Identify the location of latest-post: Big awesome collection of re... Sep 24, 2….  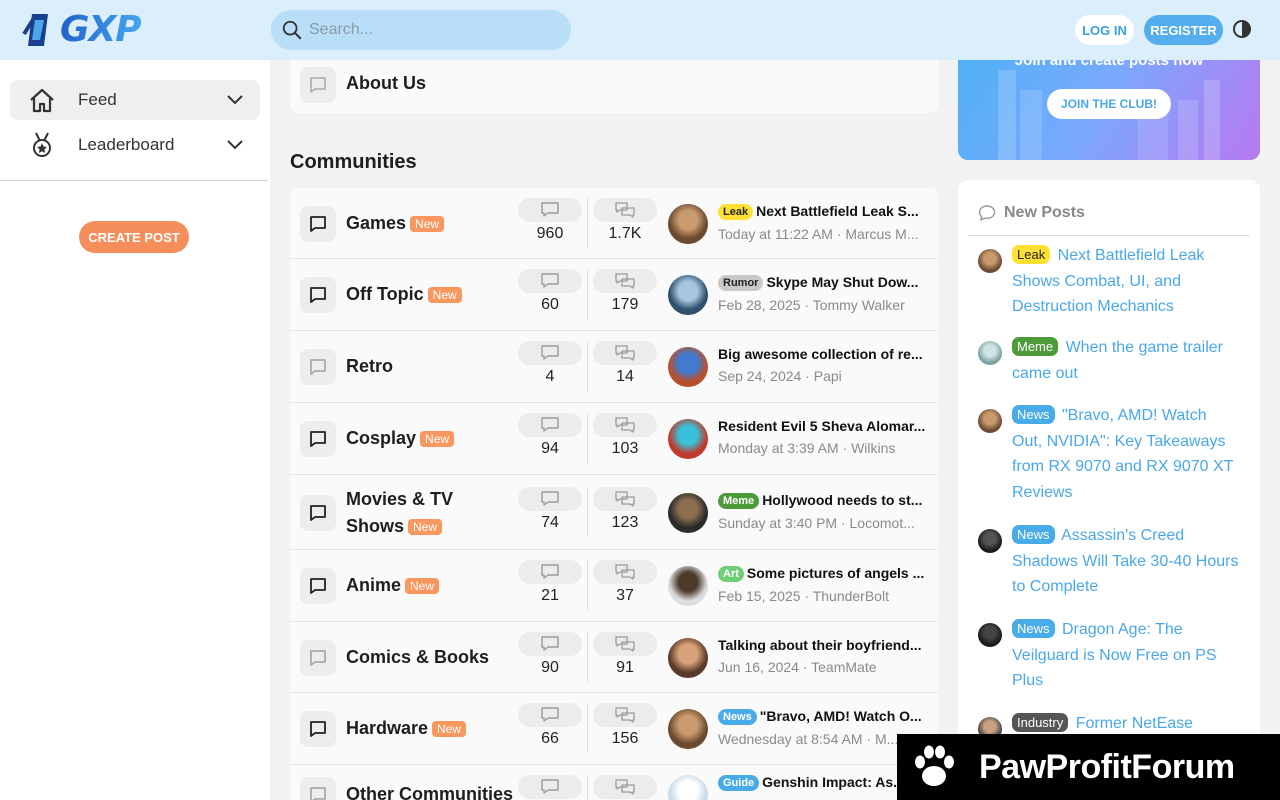
(824, 365).